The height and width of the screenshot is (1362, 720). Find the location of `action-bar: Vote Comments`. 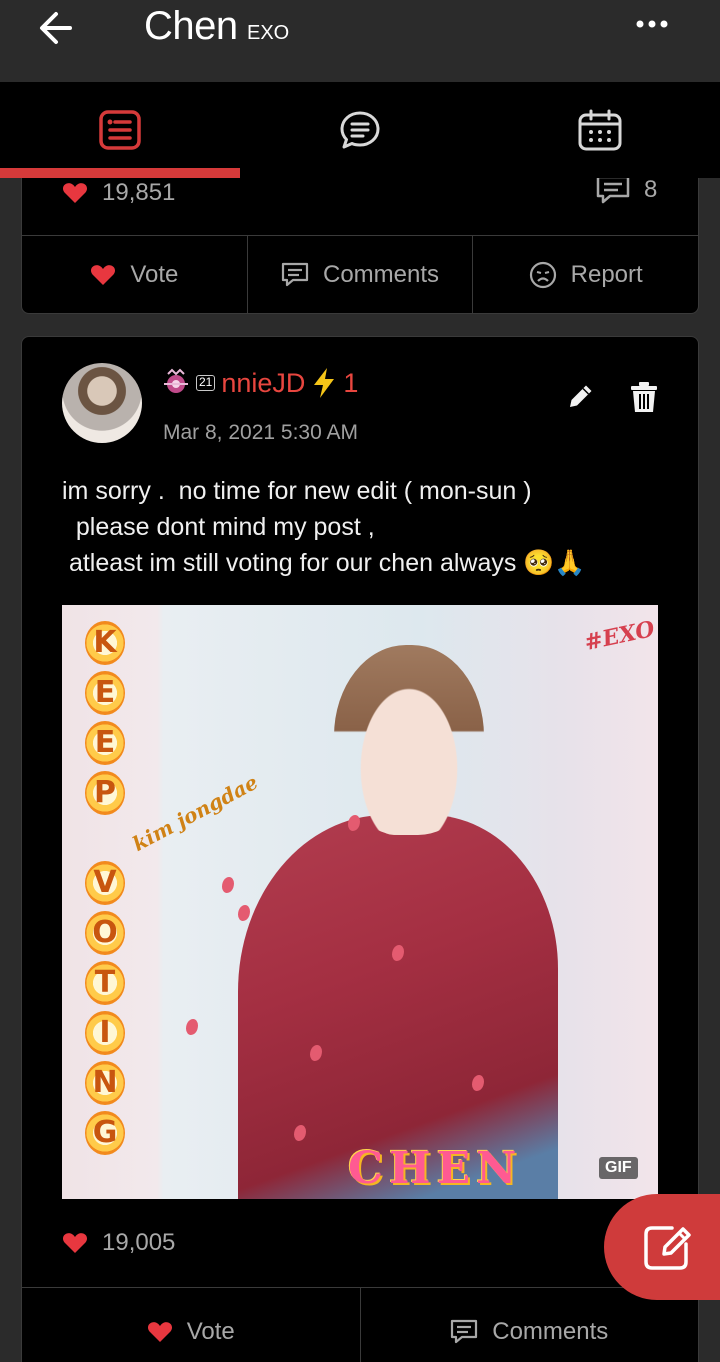

action-bar: Vote Comments is located at coordinates (360, 1324).